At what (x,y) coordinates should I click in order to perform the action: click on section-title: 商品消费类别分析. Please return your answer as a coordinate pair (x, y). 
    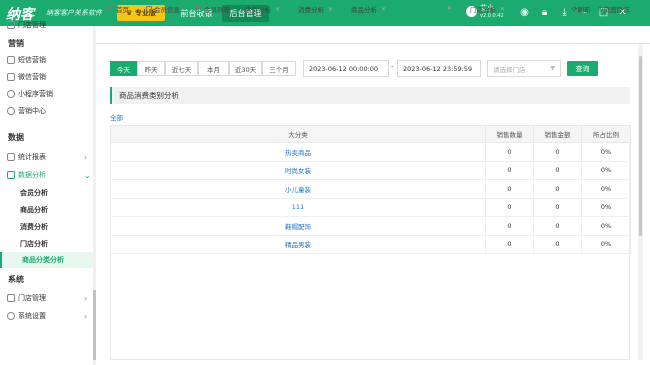
    Looking at the image, I should click on (370, 95).